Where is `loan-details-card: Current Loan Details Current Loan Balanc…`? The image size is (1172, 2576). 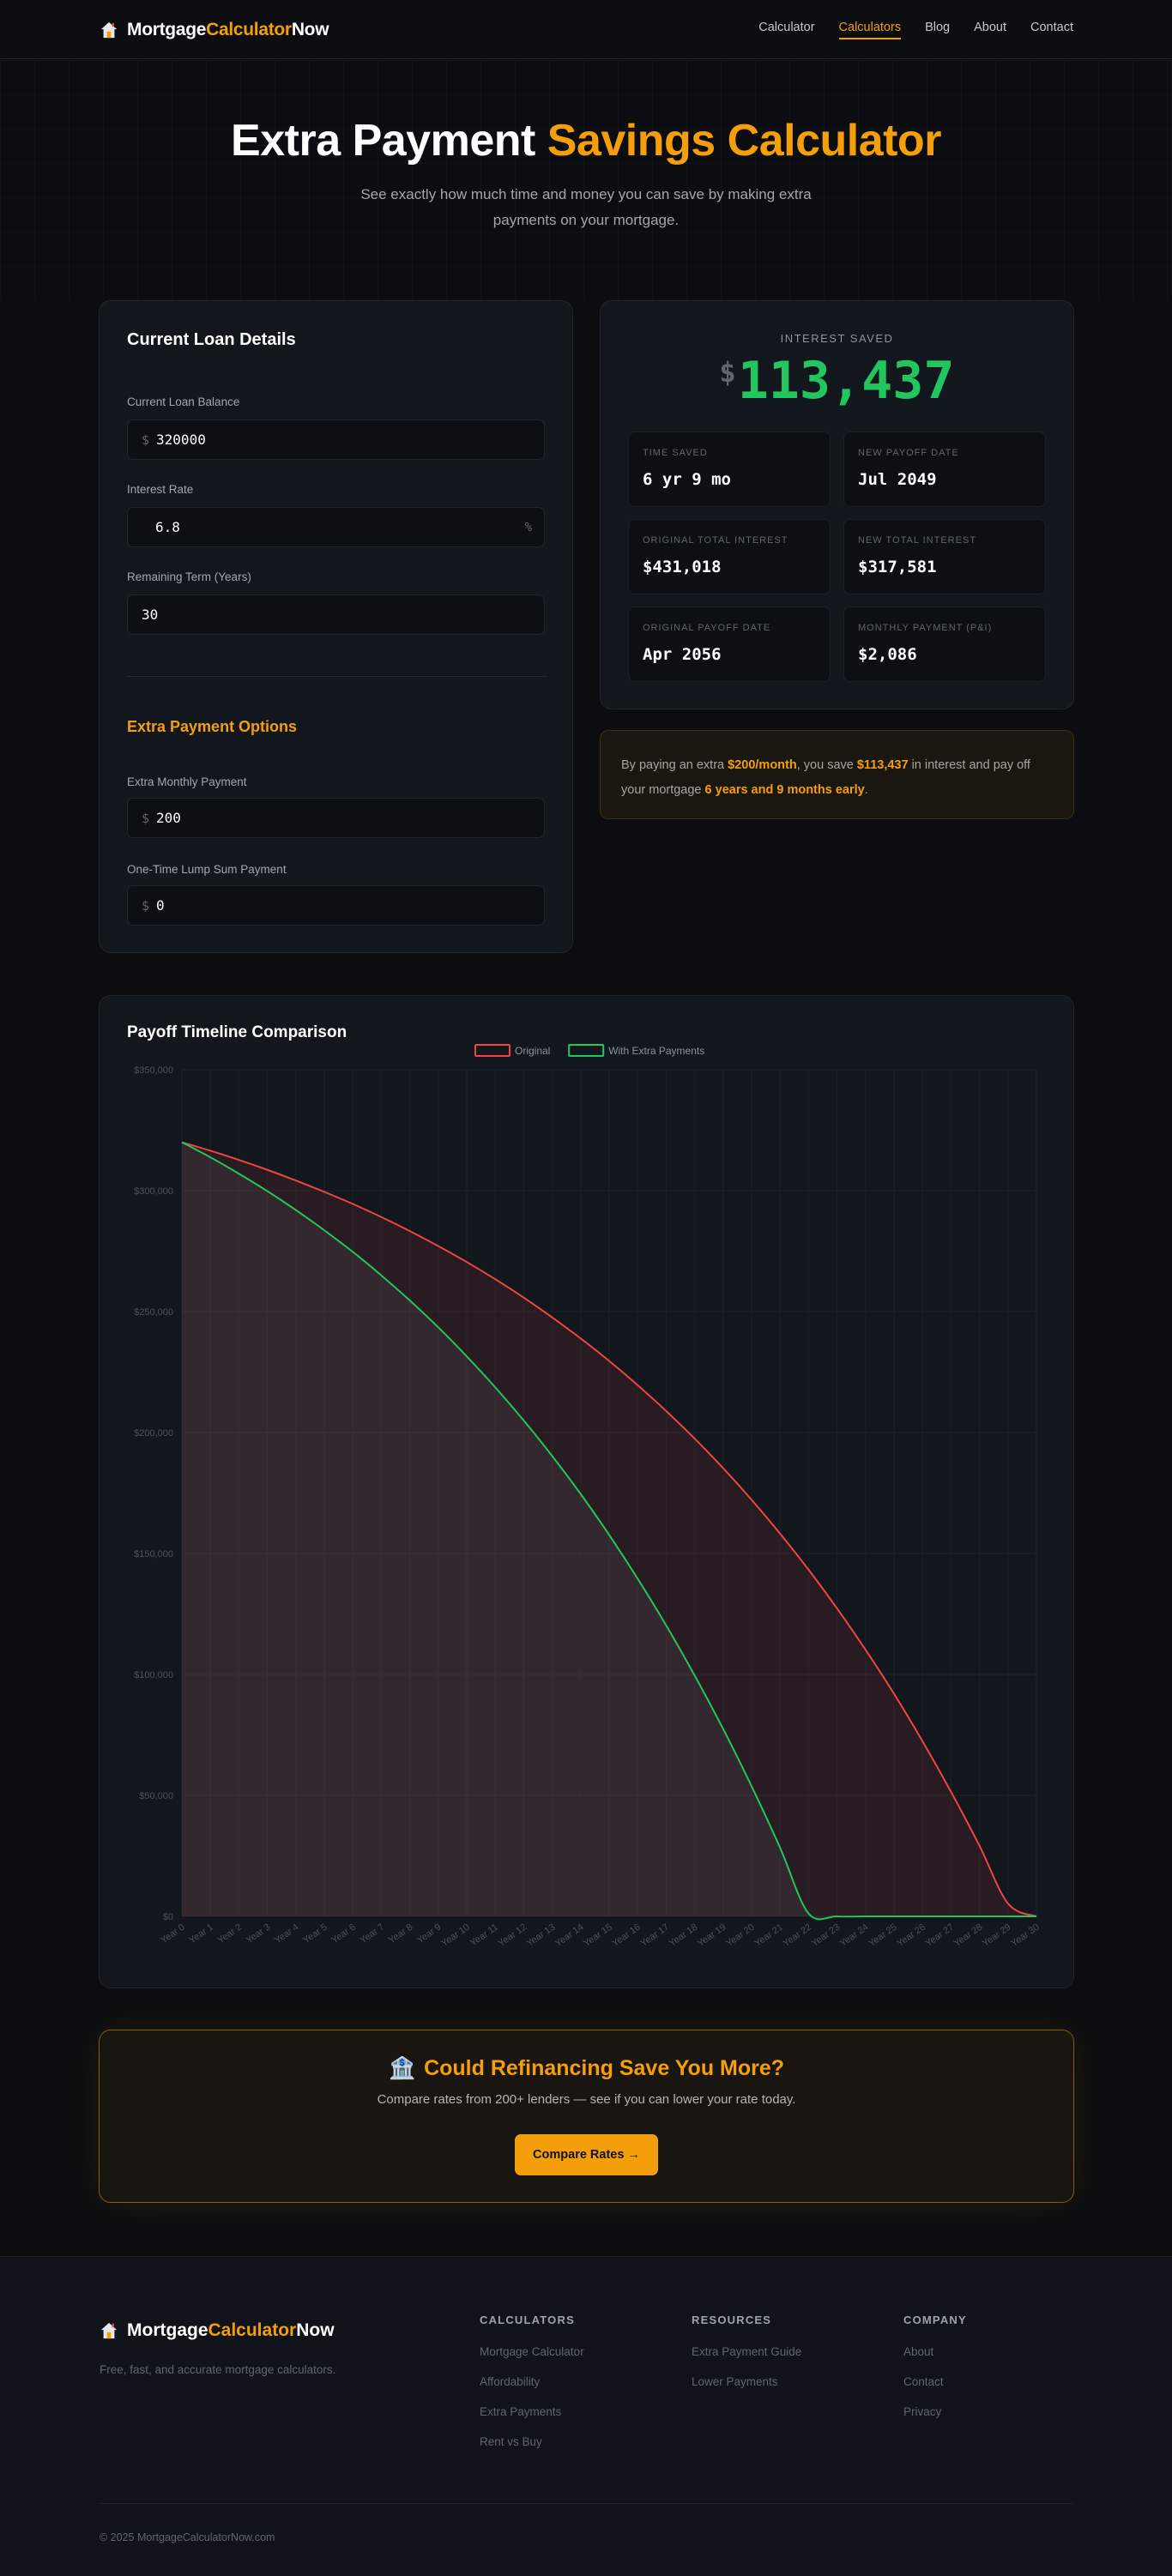
loan-details-card: Current Loan Details Current Loan Balanc… is located at coordinates (336, 626).